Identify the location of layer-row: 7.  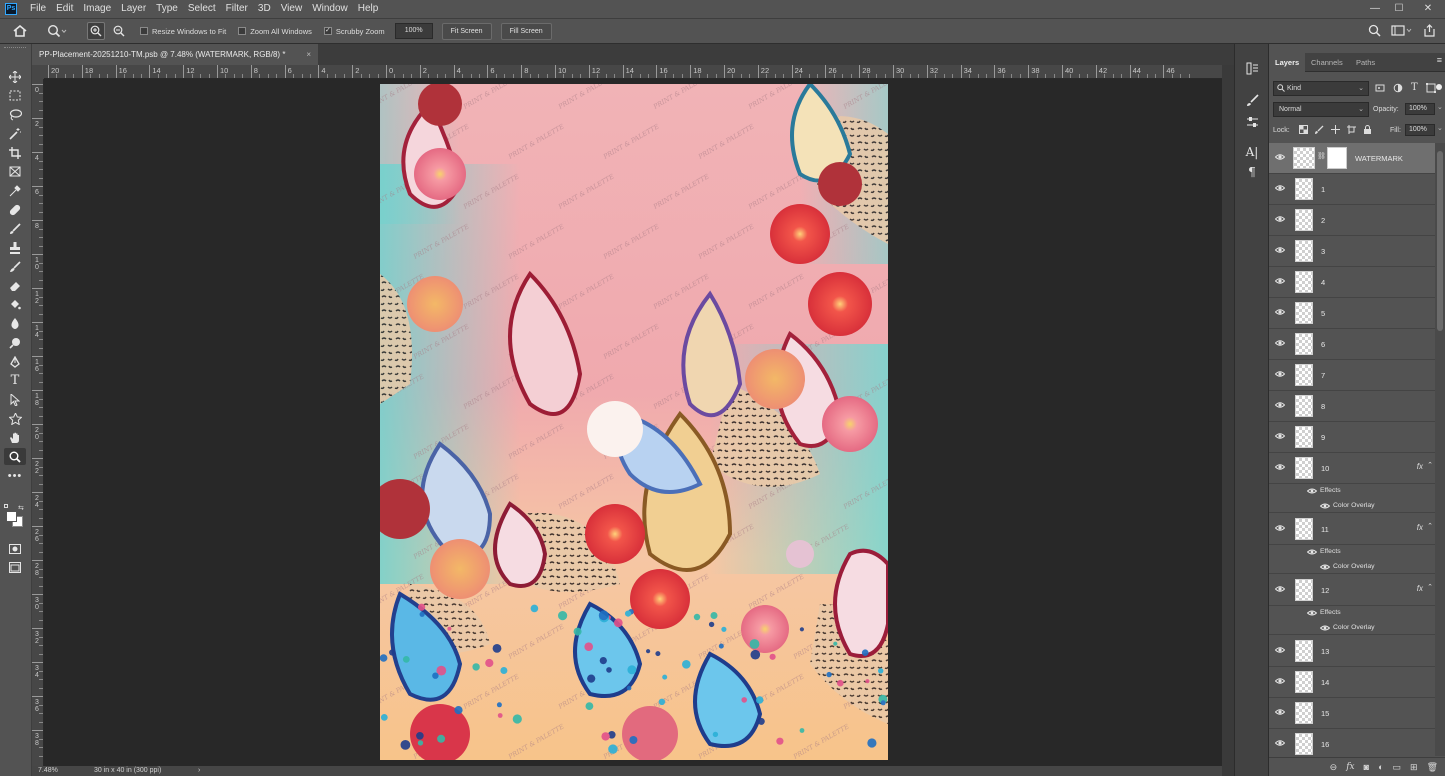
(1352, 375).